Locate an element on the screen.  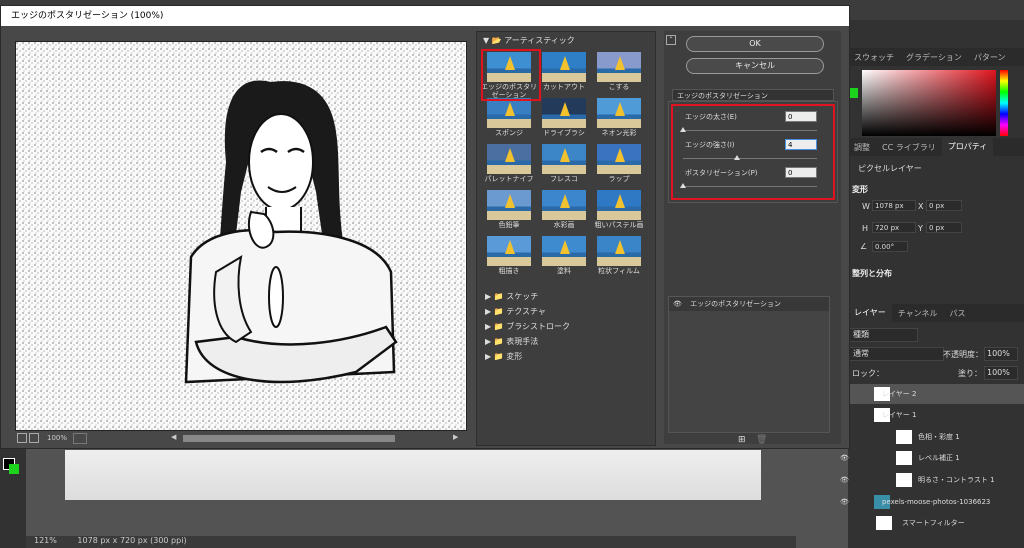
horizontal-scrollbar is located at coordinates (289, 438).